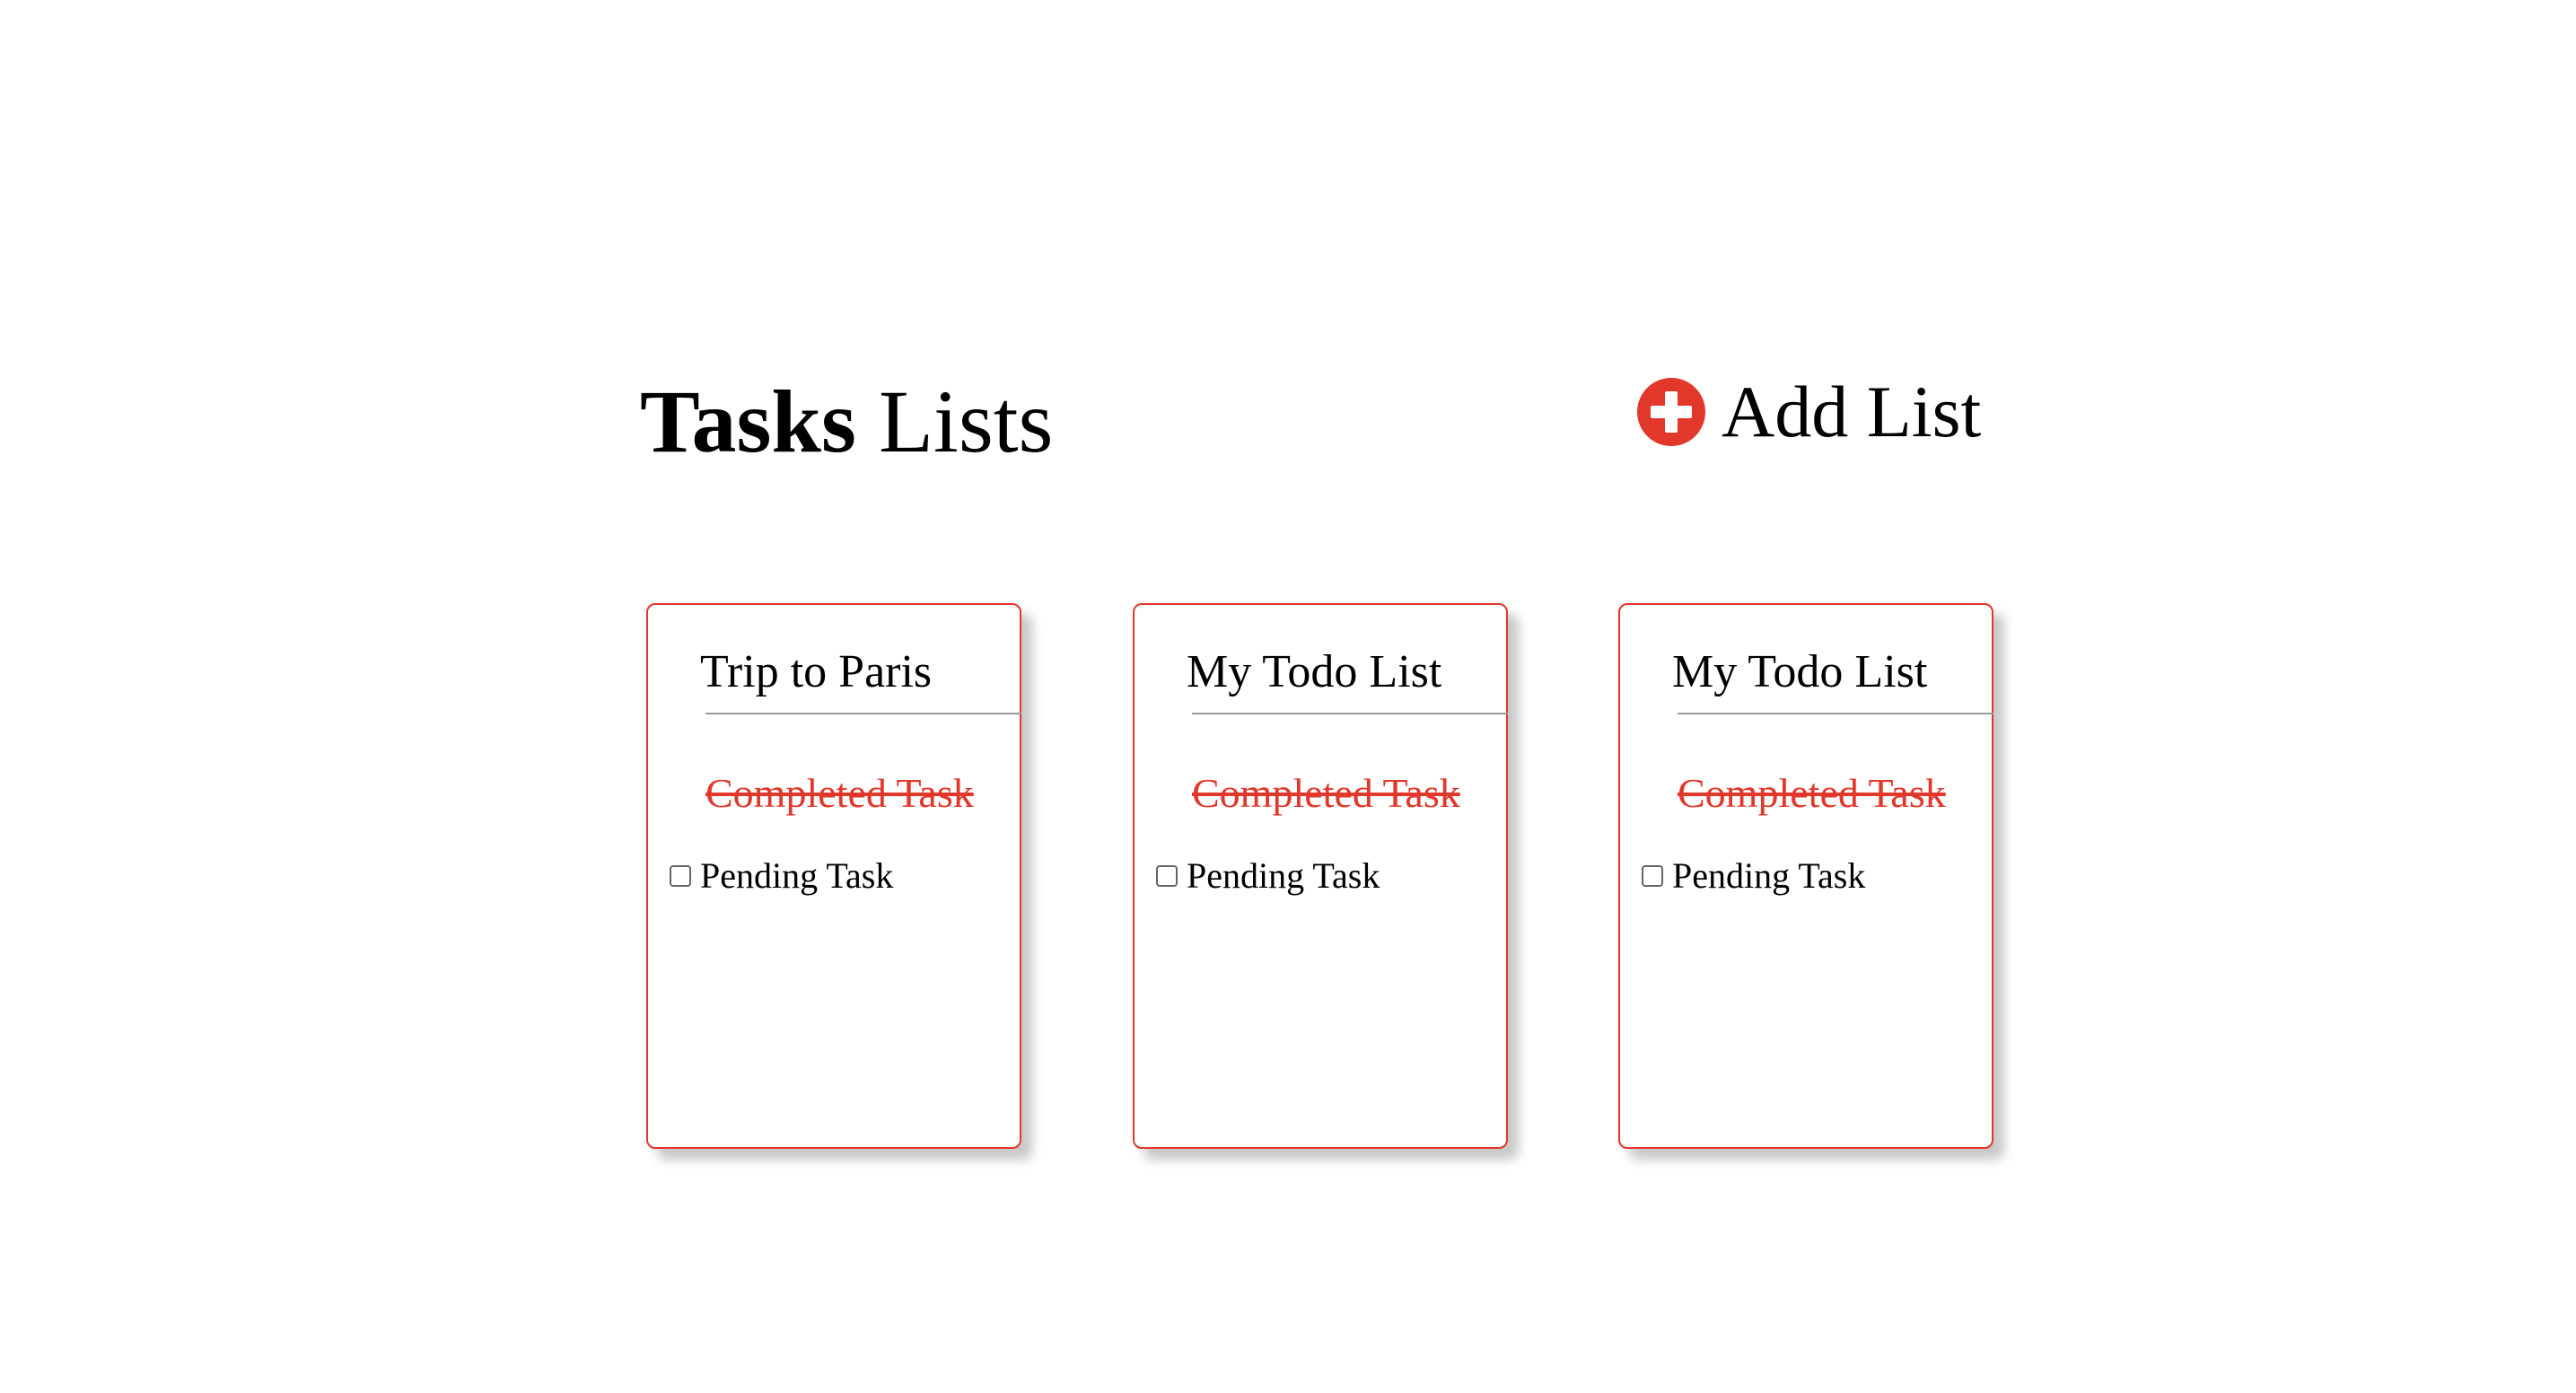 The image size is (2576, 1393). I want to click on page-title-bold: Tasks, so click(748, 422).